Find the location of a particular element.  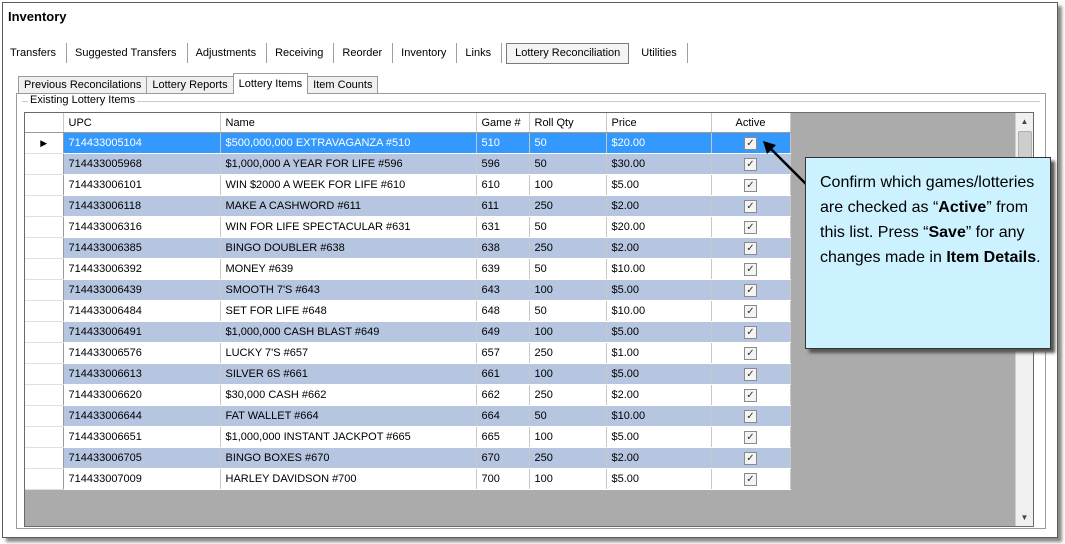

price-cell: $1.00 is located at coordinates (659, 353).